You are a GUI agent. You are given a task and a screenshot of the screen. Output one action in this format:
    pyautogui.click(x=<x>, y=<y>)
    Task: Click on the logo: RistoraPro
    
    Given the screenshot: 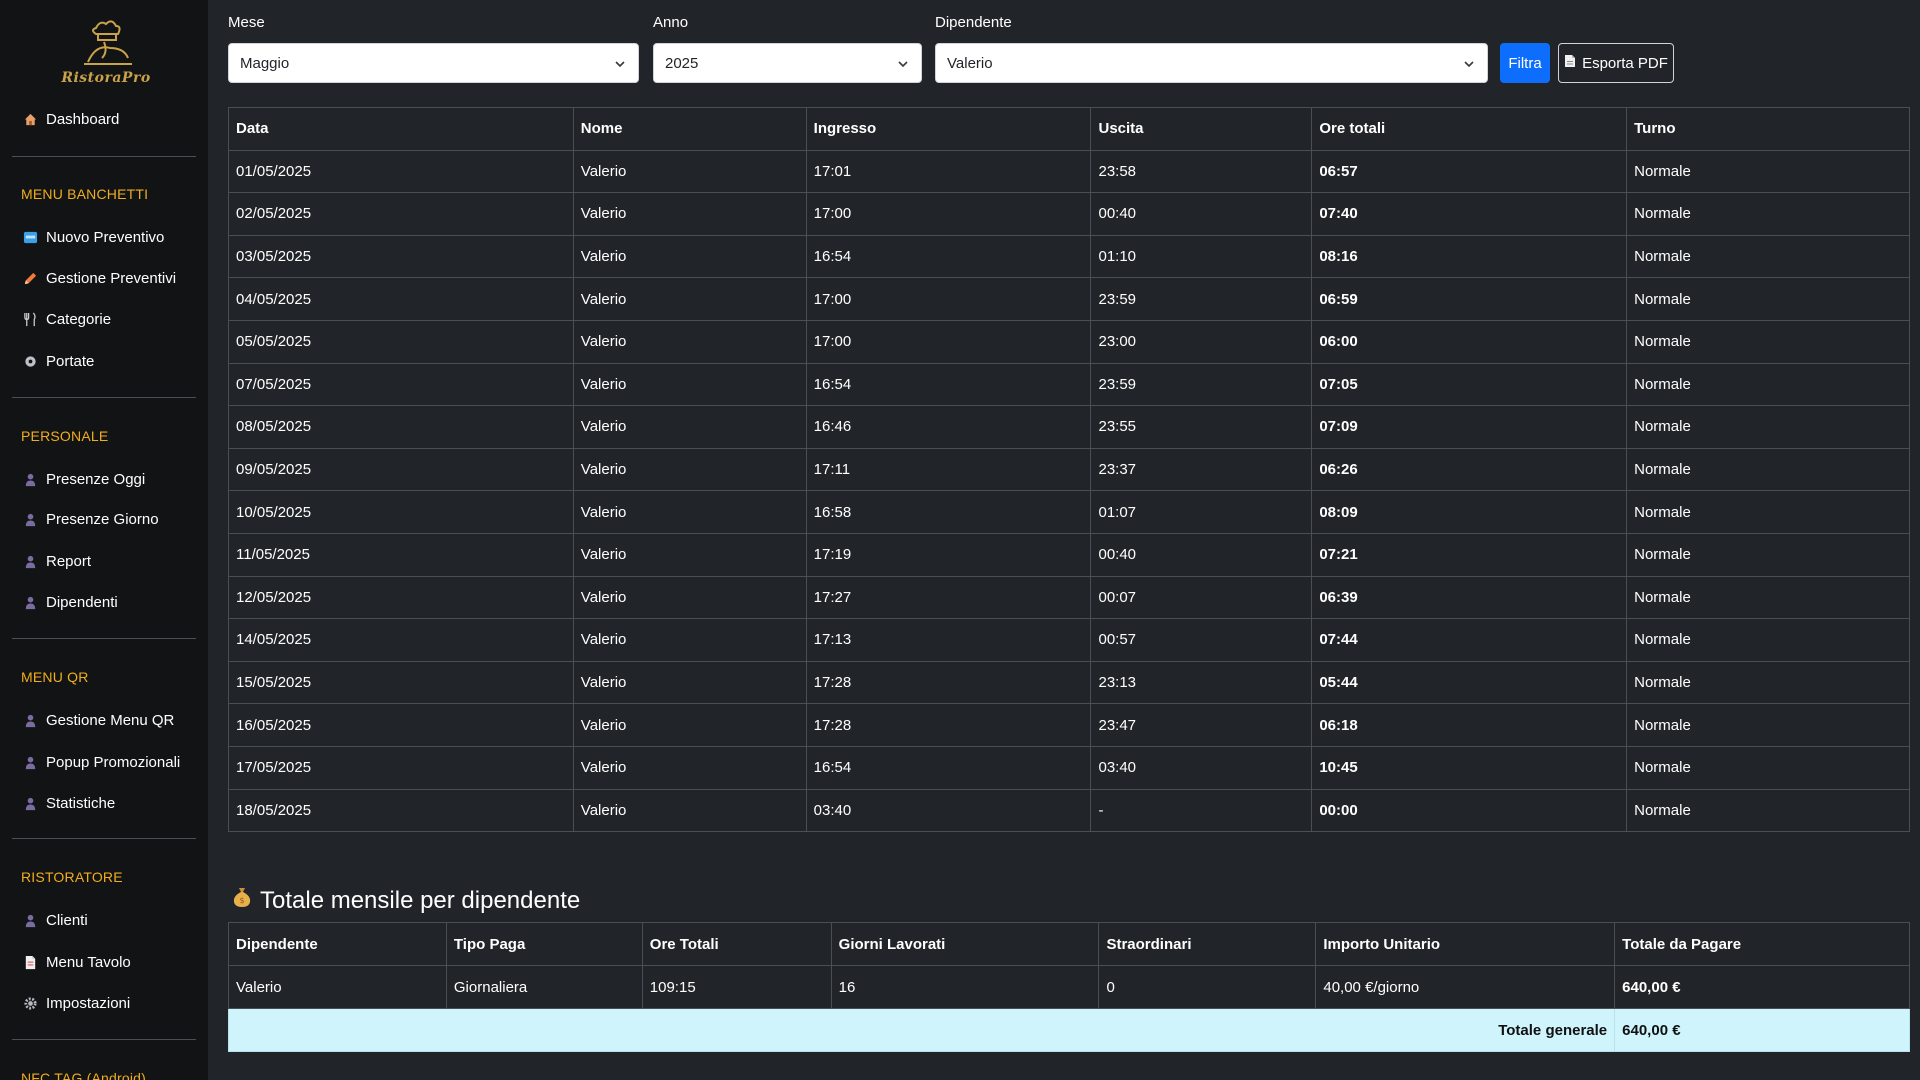 What is the action you would take?
    pyautogui.click(x=106, y=54)
    